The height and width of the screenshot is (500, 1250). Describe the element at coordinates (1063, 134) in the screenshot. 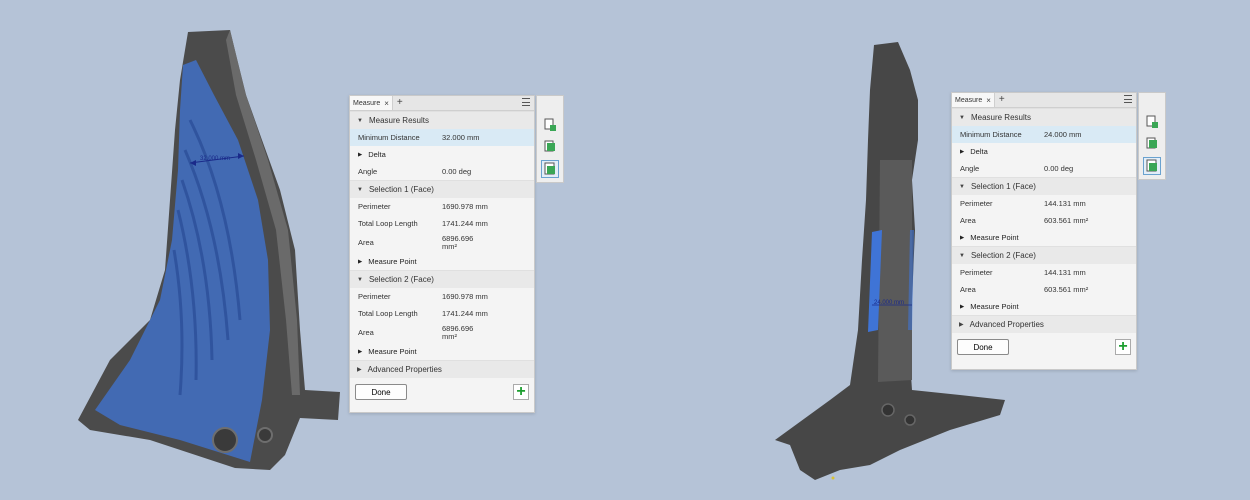

I see `row-value: 24.000 mm` at that location.